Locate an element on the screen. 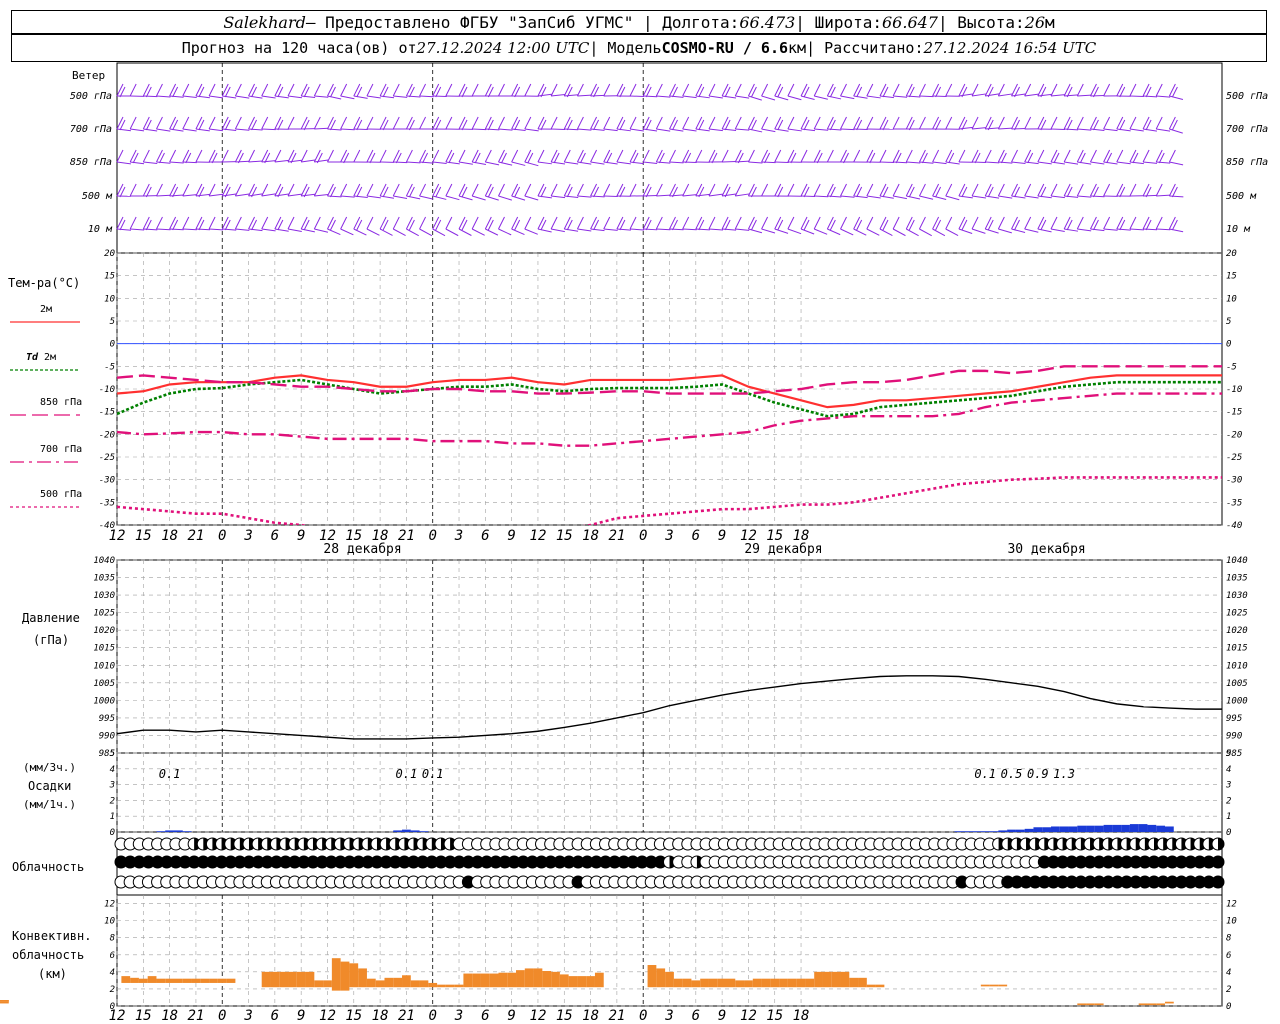  y-tick-label: -20 is located at coordinates (1234, 435).